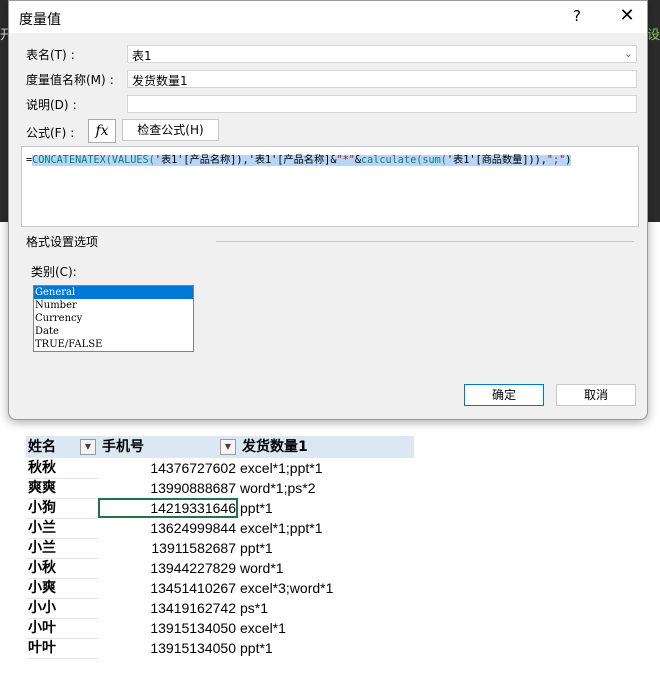 The width and height of the screenshot is (660, 681). Describe the element at coordinates (40, 20) in the screenshot. I see `dialog-title: 度量值` at that location.